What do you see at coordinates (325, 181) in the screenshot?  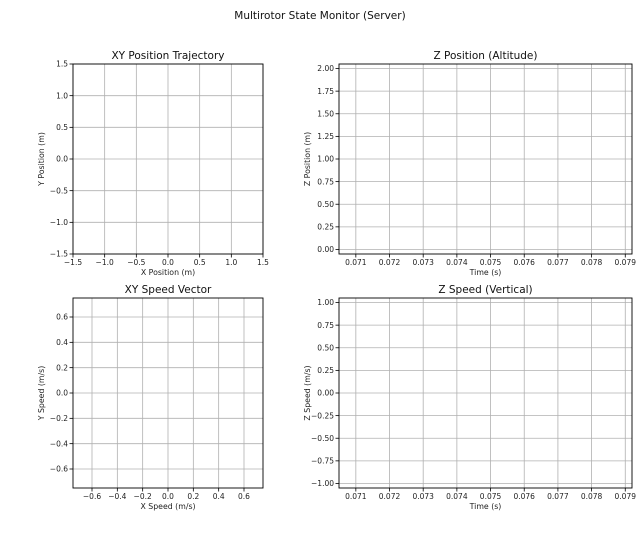 I see `z-position-ytick-label: 0.75` at bounding box center [325, 181].